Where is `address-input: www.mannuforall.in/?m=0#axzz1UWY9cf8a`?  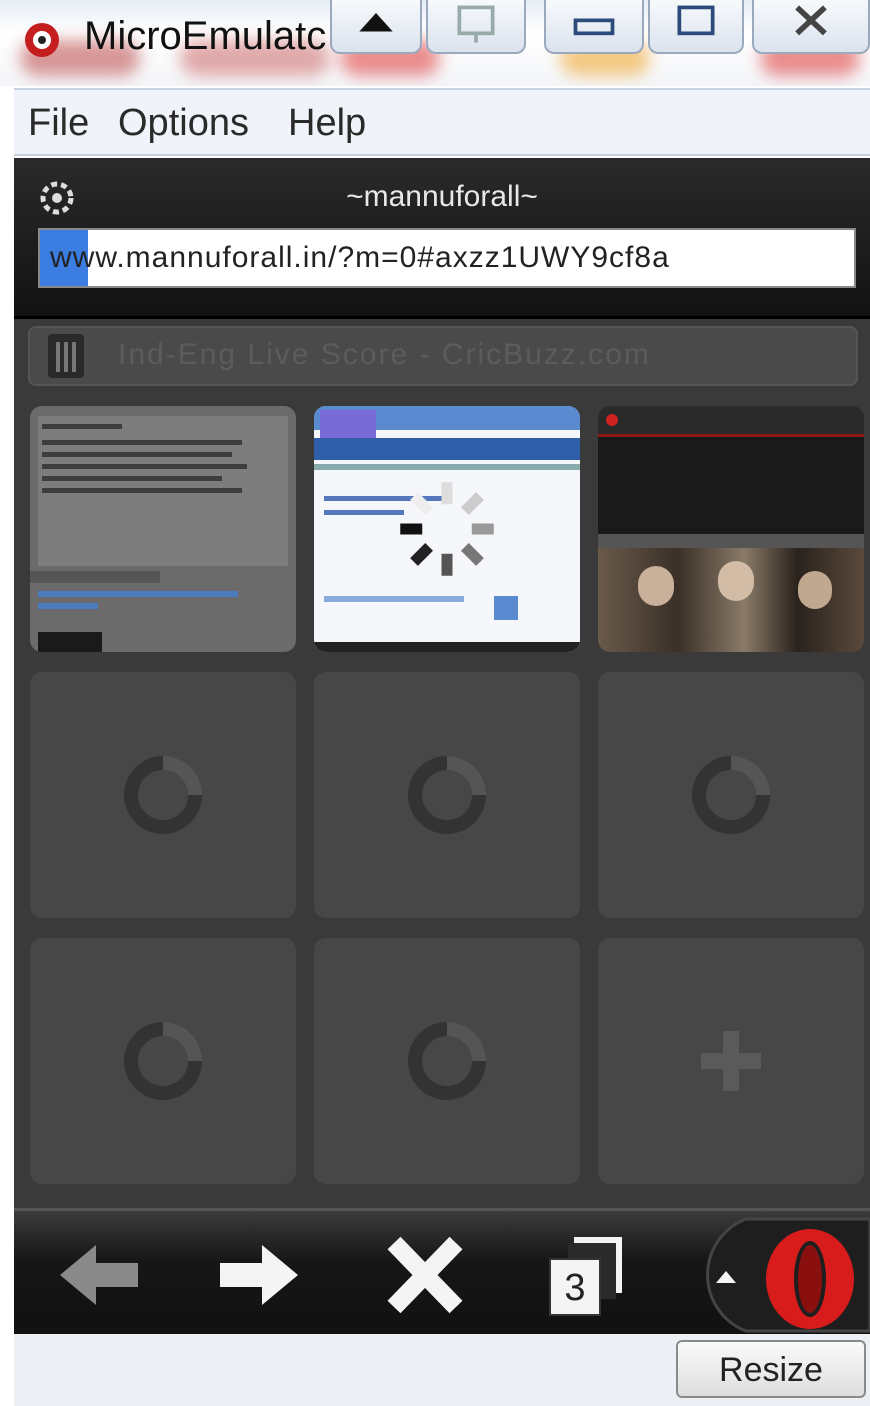 address-input: www.mannuforall.in/?m=0#axzz1UWY9cf8a is located at coordinates (447, 258).